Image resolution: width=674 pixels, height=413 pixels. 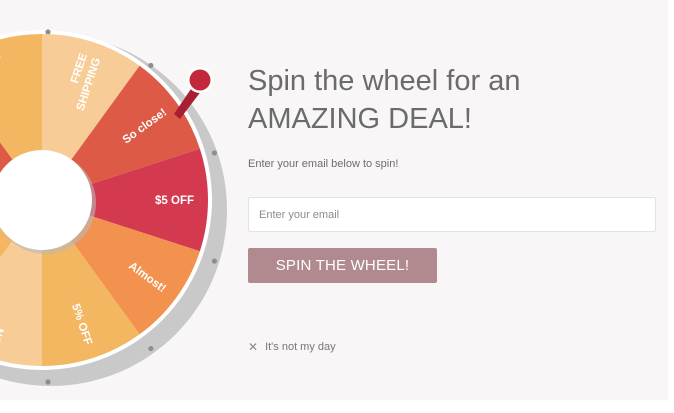 I want to click on dismiss-label: It's not my day, so click(x=300, y=347).